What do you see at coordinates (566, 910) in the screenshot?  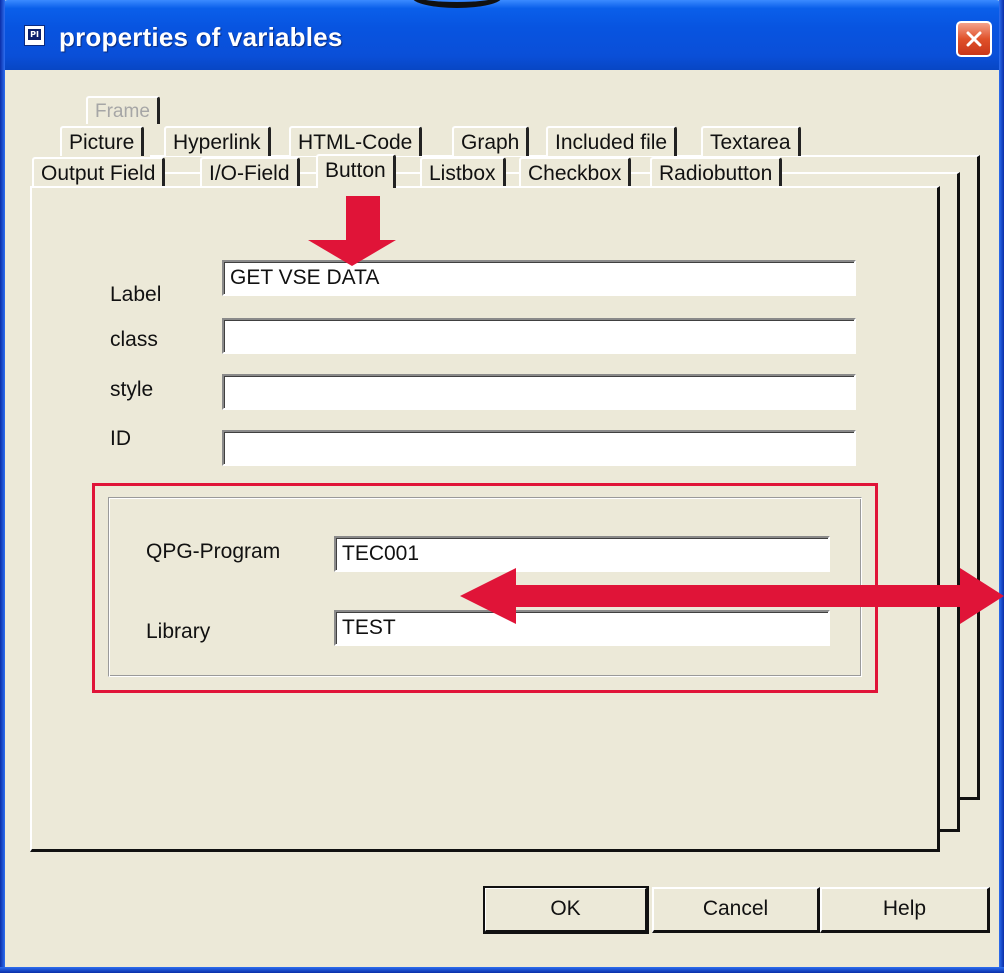 I see `ok-button: OK` at bounding box center [566, 910].